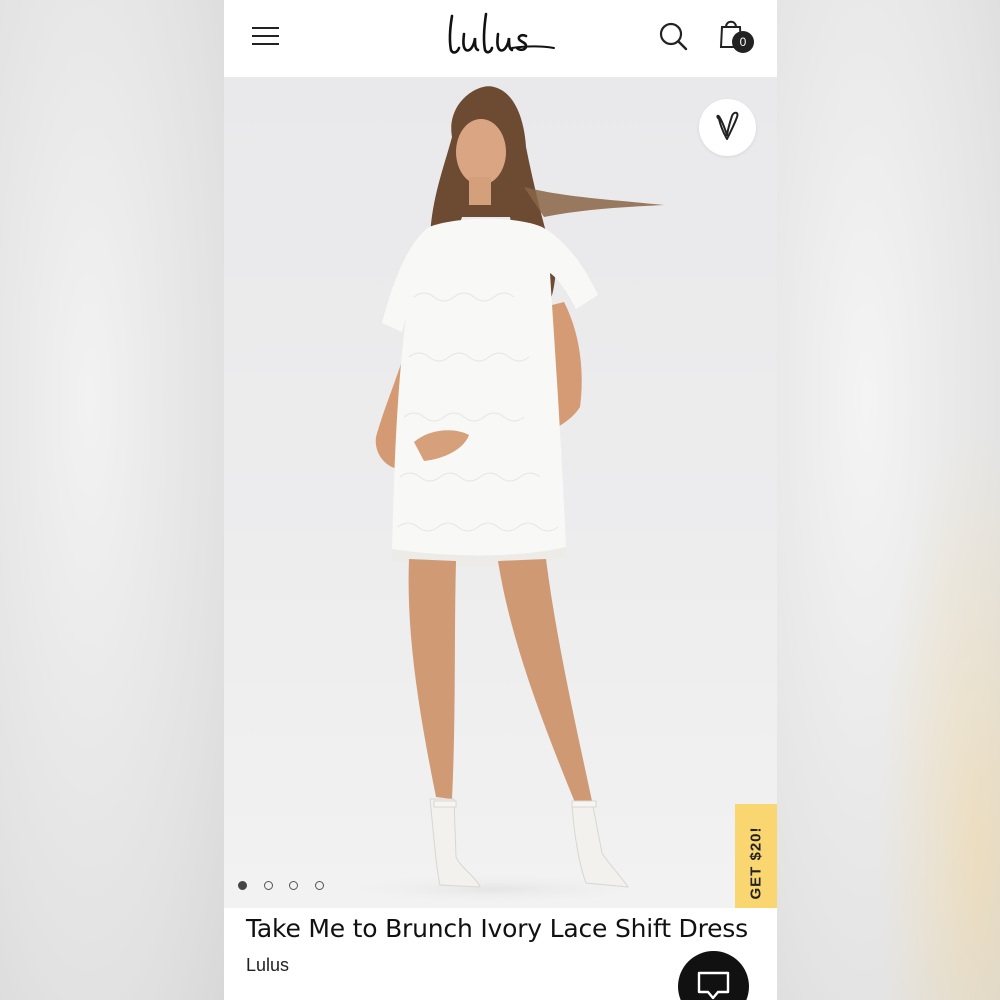  What do you see at coordinates (501, 34) in the screenshot?
I see `brand-logo` at bounding box center [501, 34].